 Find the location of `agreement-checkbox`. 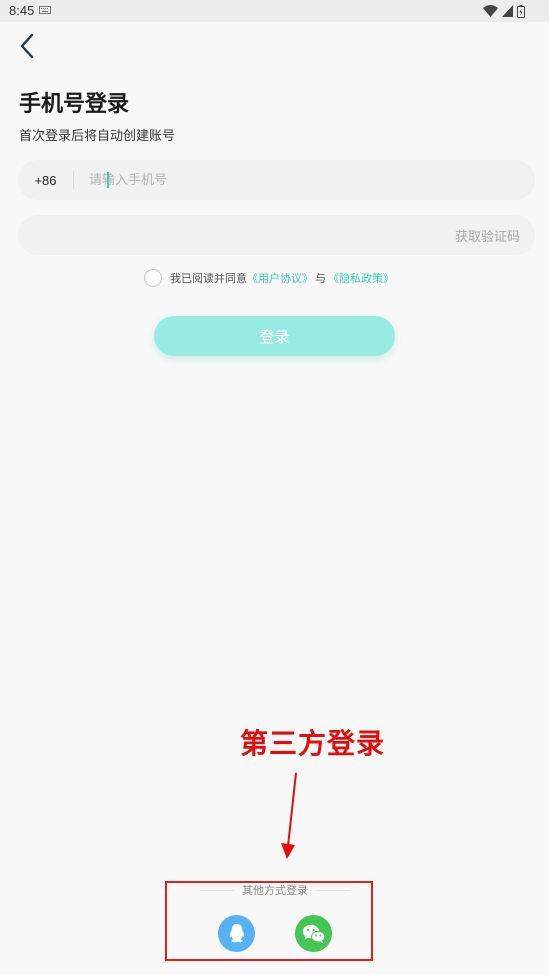

agreement-checkbox is located at coordinates (153, 278).